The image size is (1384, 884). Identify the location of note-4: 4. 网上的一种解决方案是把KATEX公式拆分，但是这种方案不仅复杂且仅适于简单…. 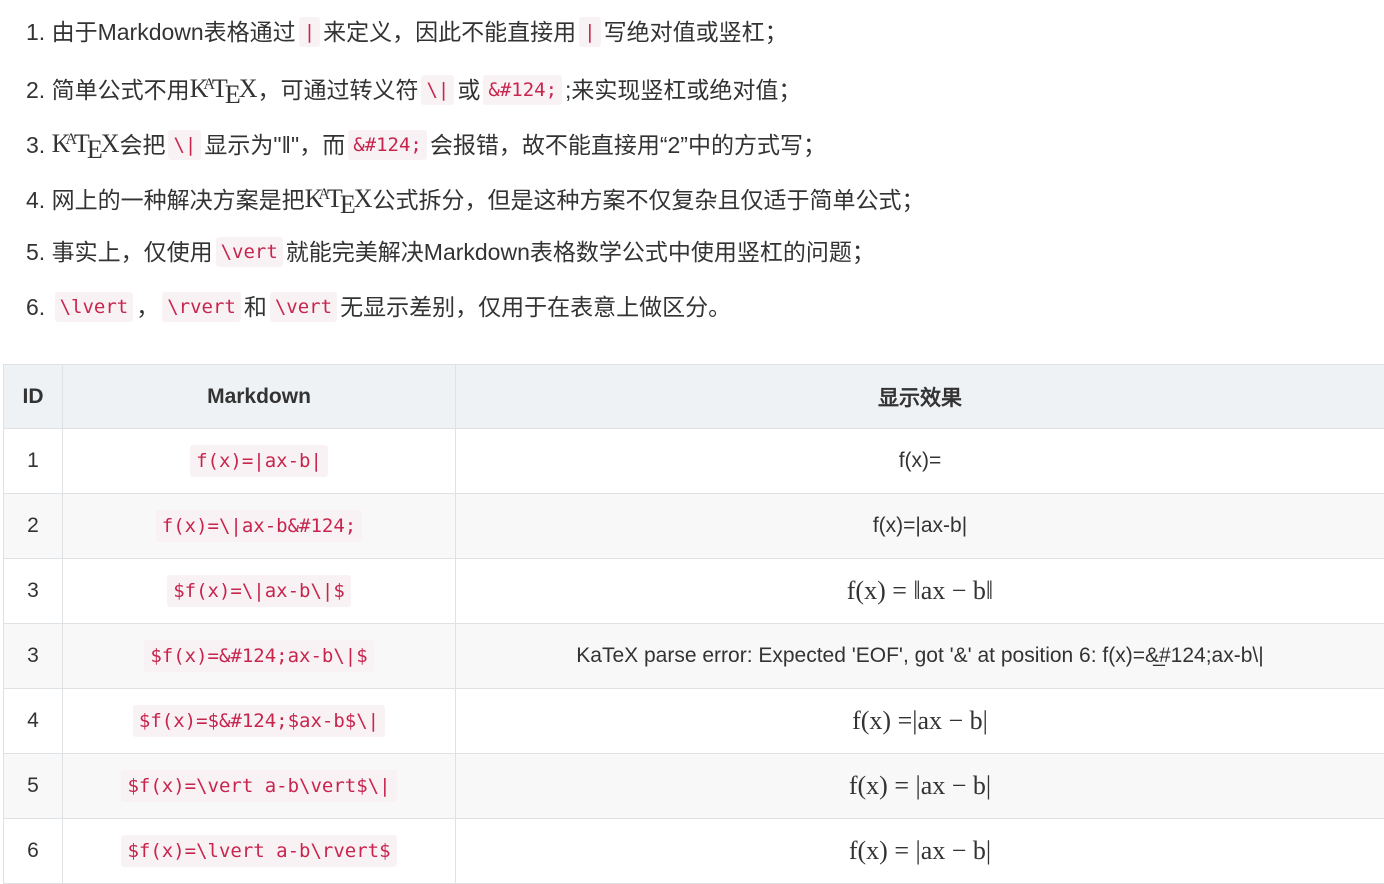
(696, 194).